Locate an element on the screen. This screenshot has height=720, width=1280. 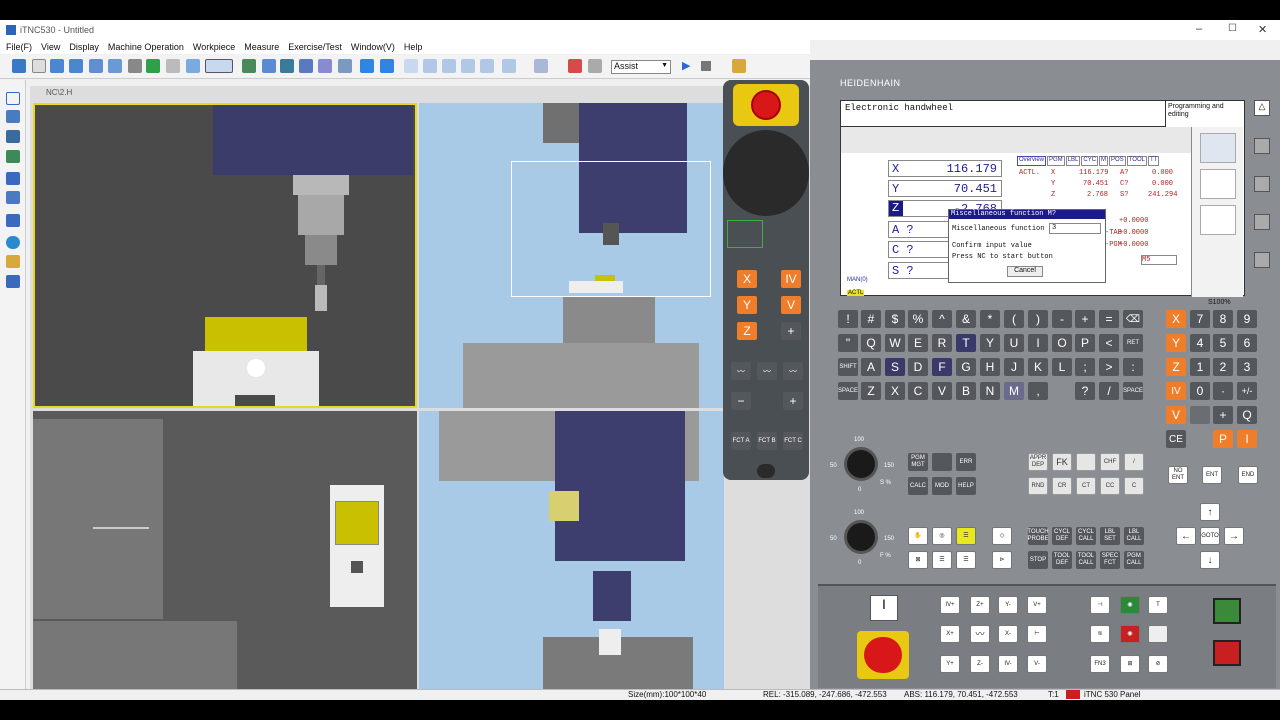
arrow-left-icon: ← is located at coordinates (1186, 536).